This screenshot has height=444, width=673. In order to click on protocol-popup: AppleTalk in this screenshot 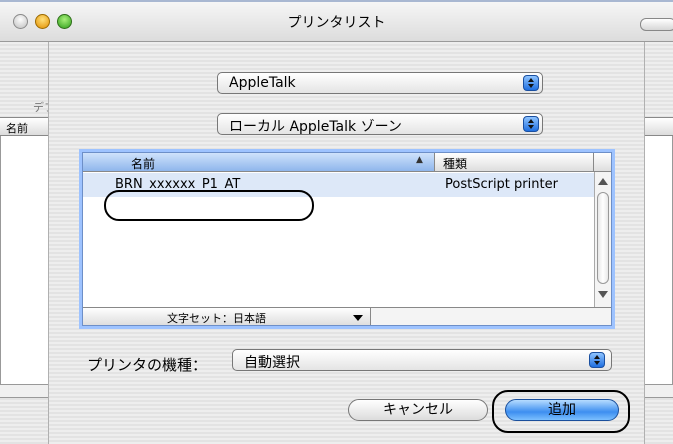, I will do `click(380, 83)`.